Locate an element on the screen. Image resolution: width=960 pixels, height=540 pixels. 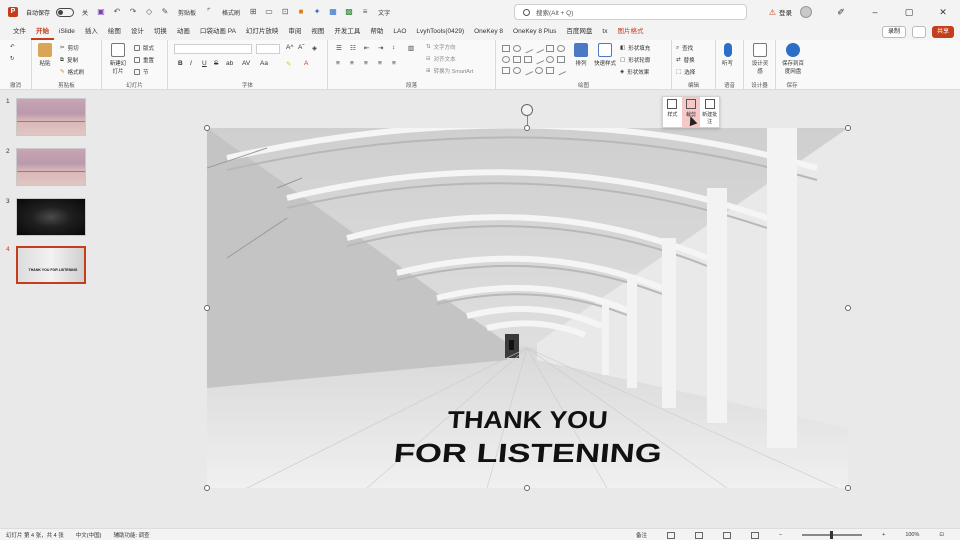
sorter-view-icon is located at coordinates (699, 535).